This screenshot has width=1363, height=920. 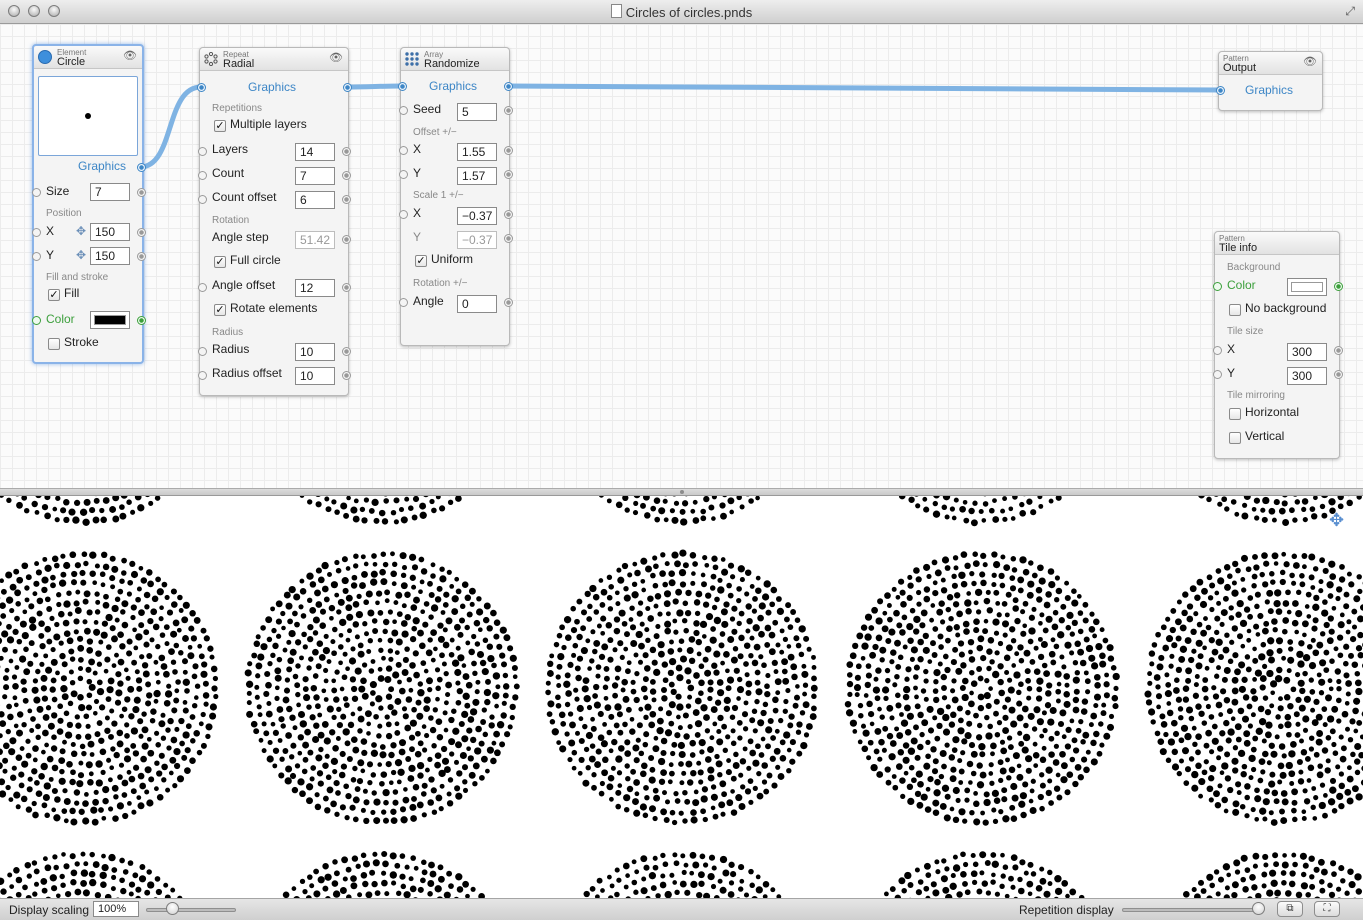 I want to click on radius-offset-field: 10, so click(x=315, y=376).